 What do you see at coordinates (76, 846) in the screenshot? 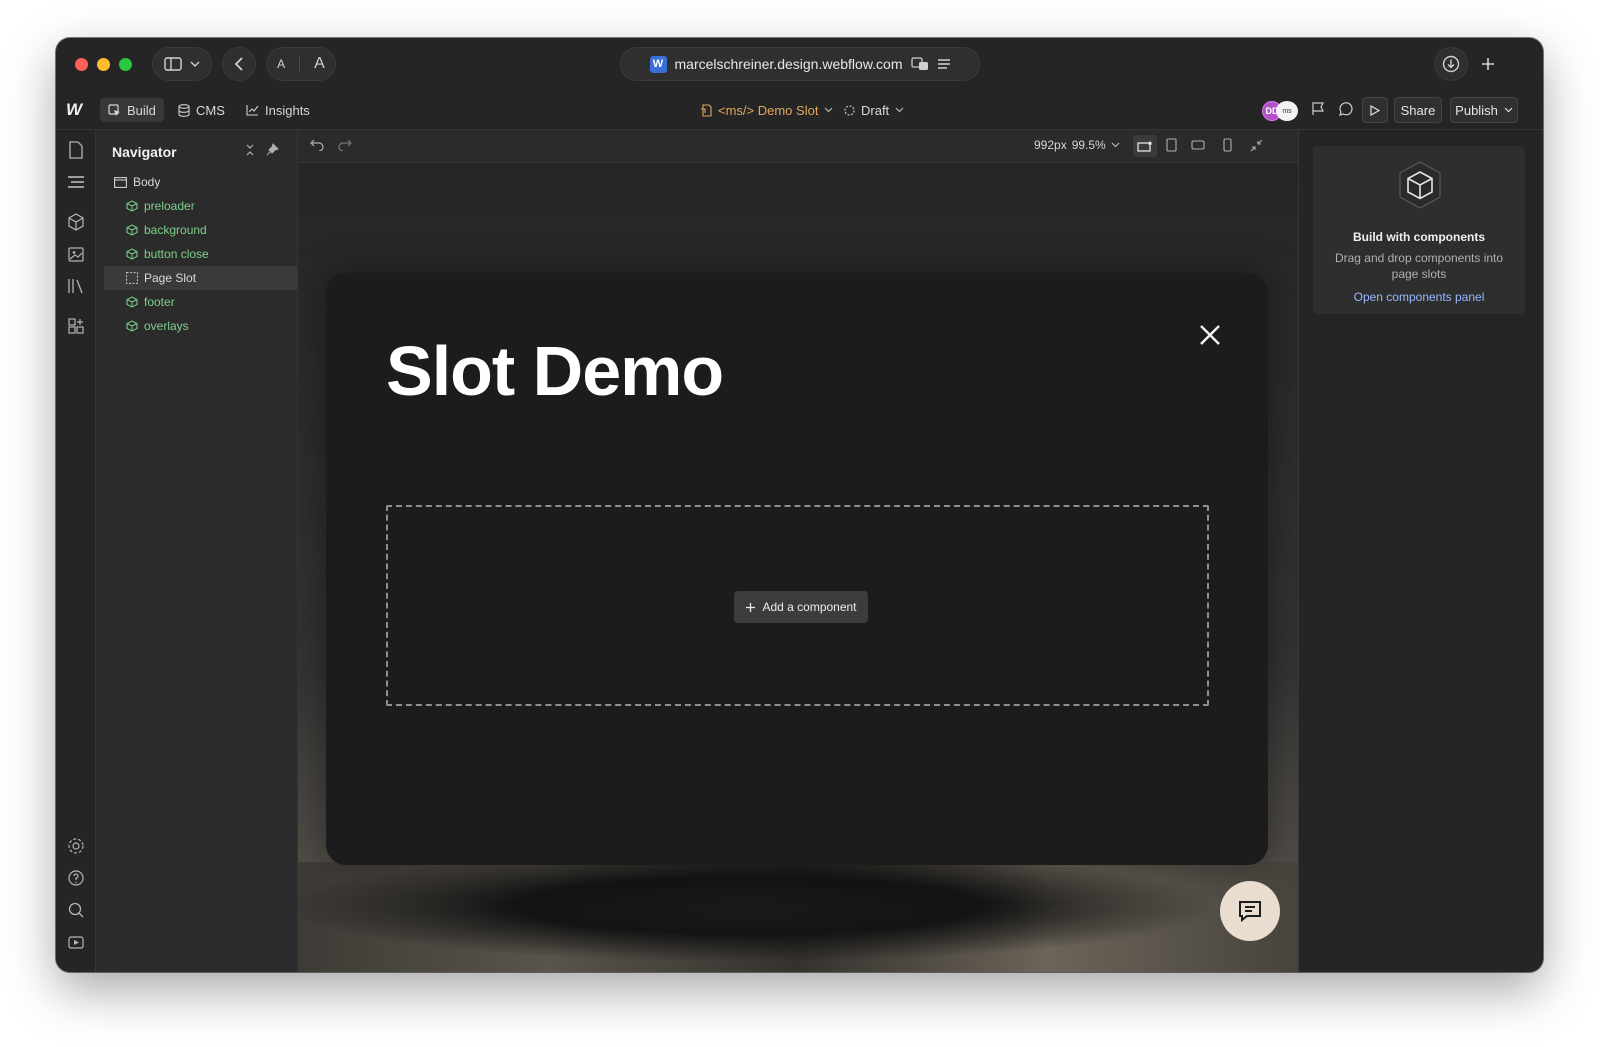
I see `settings-icon` at bounding box center [76, 846].